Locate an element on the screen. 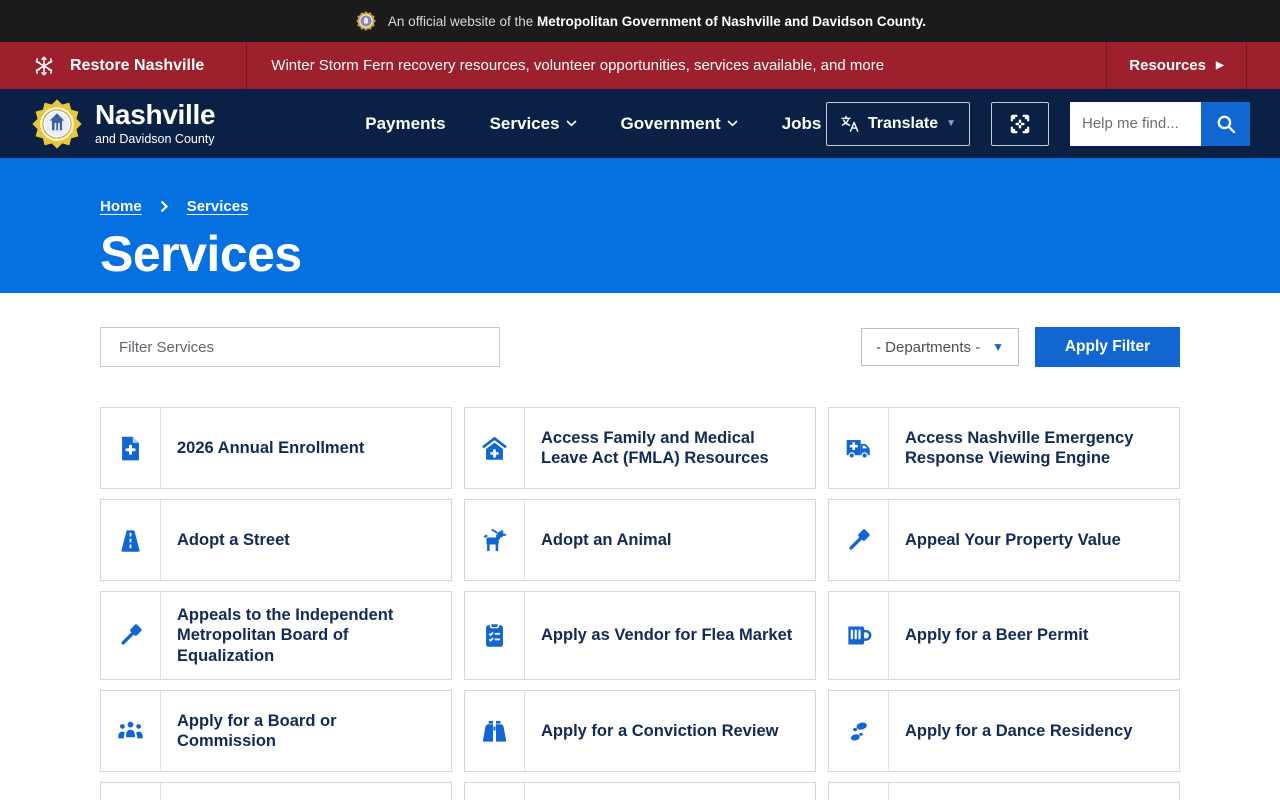  nav-services: Services is located at coordinates (533, 124).